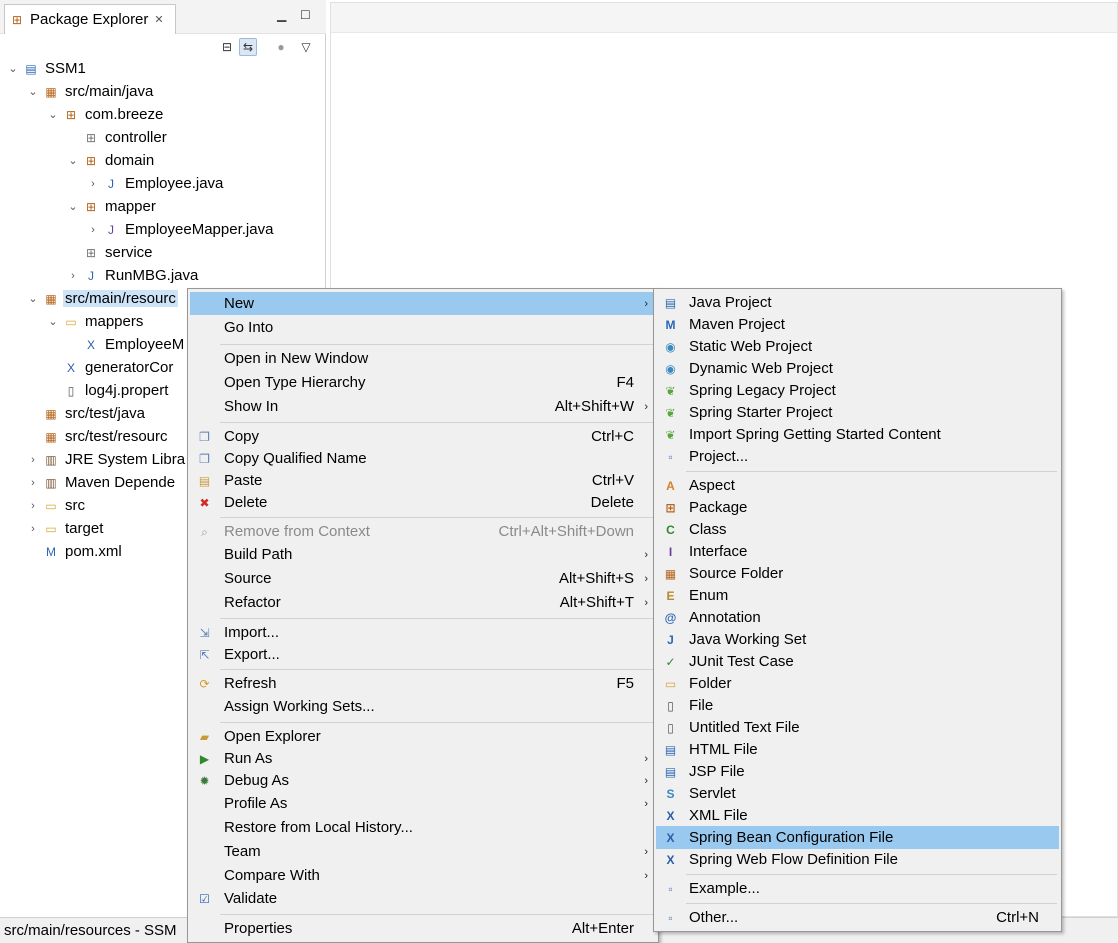  What do you see at coordinates (857, 595) in the screenshot?
I see `new-menu-item-enum: E Enum` at bounding box center [857, 595].